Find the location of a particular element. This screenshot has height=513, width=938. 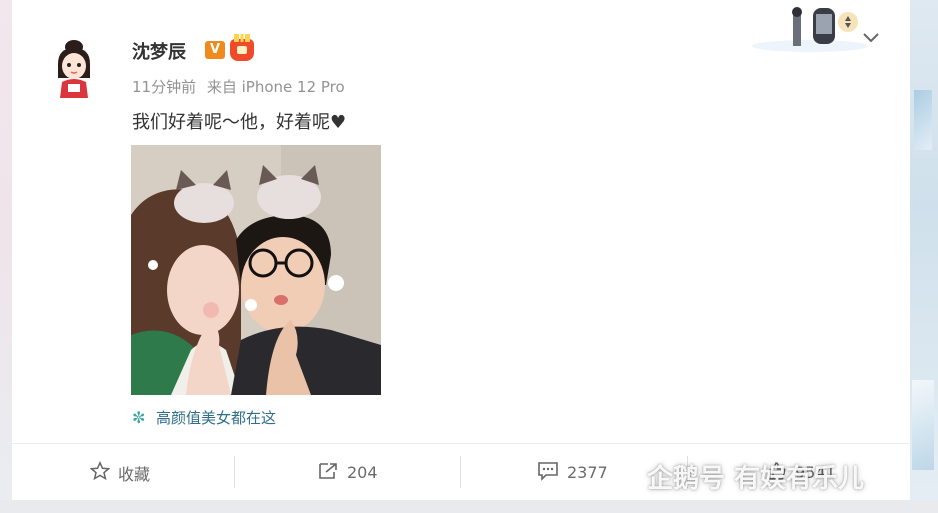

author-name: 沈梦辰 is located at coordinates (159, 51).